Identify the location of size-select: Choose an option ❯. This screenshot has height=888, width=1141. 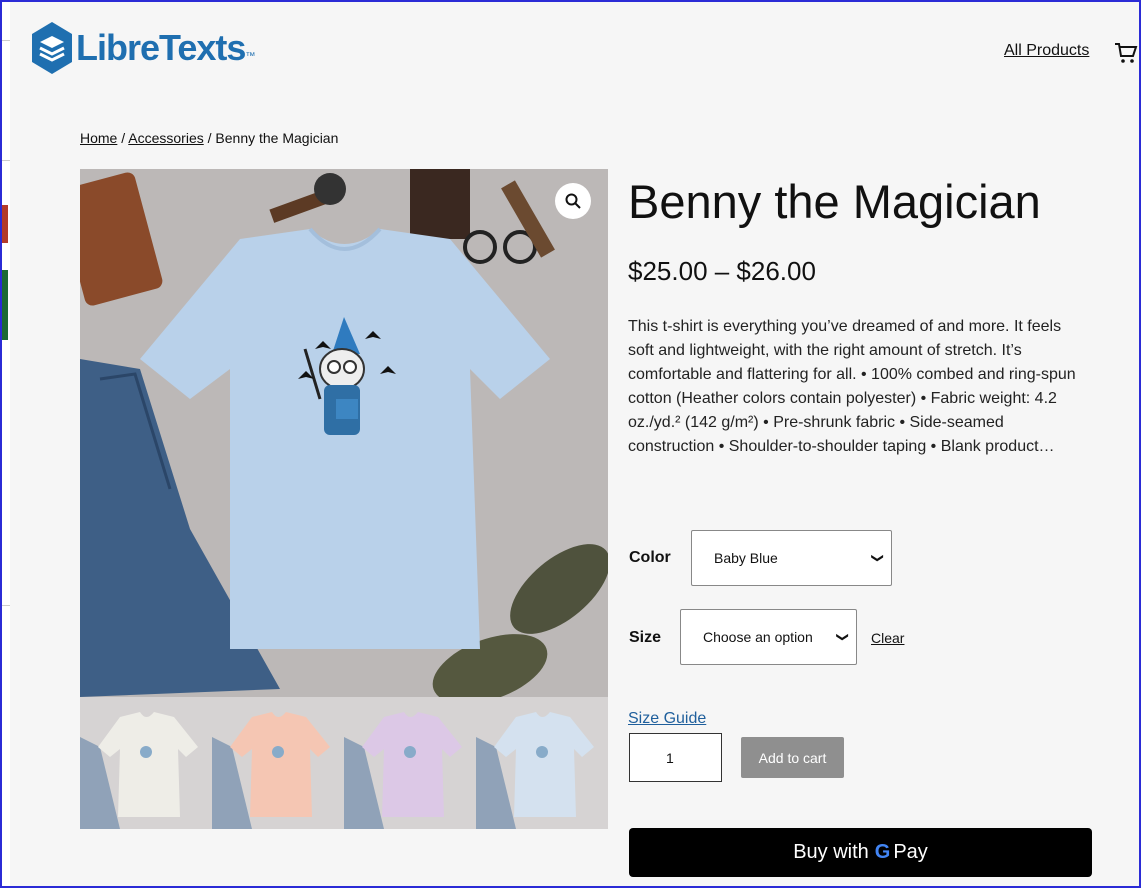
(768, 637).